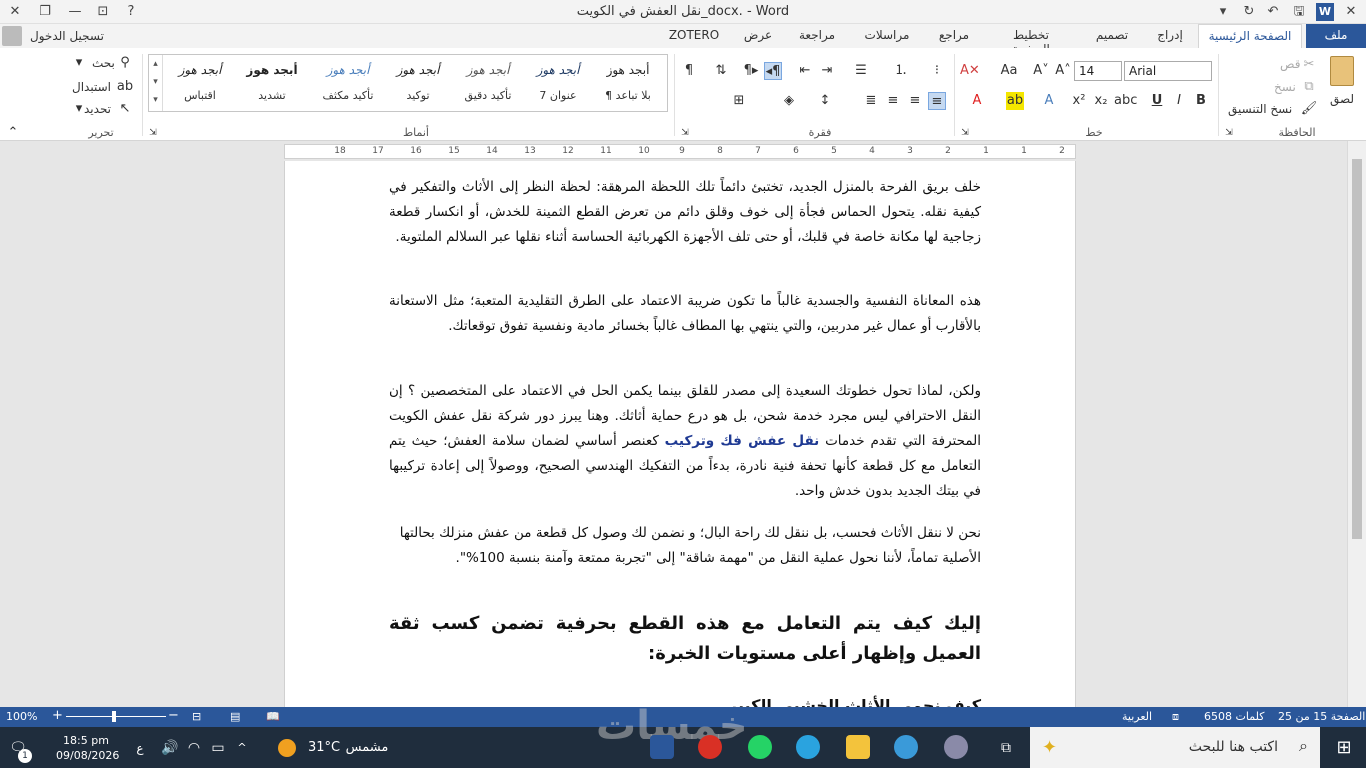  Describe the element at coordinates (970, 71) in the screenshot. I see `clear-formatting-icon: A✕` at that location.